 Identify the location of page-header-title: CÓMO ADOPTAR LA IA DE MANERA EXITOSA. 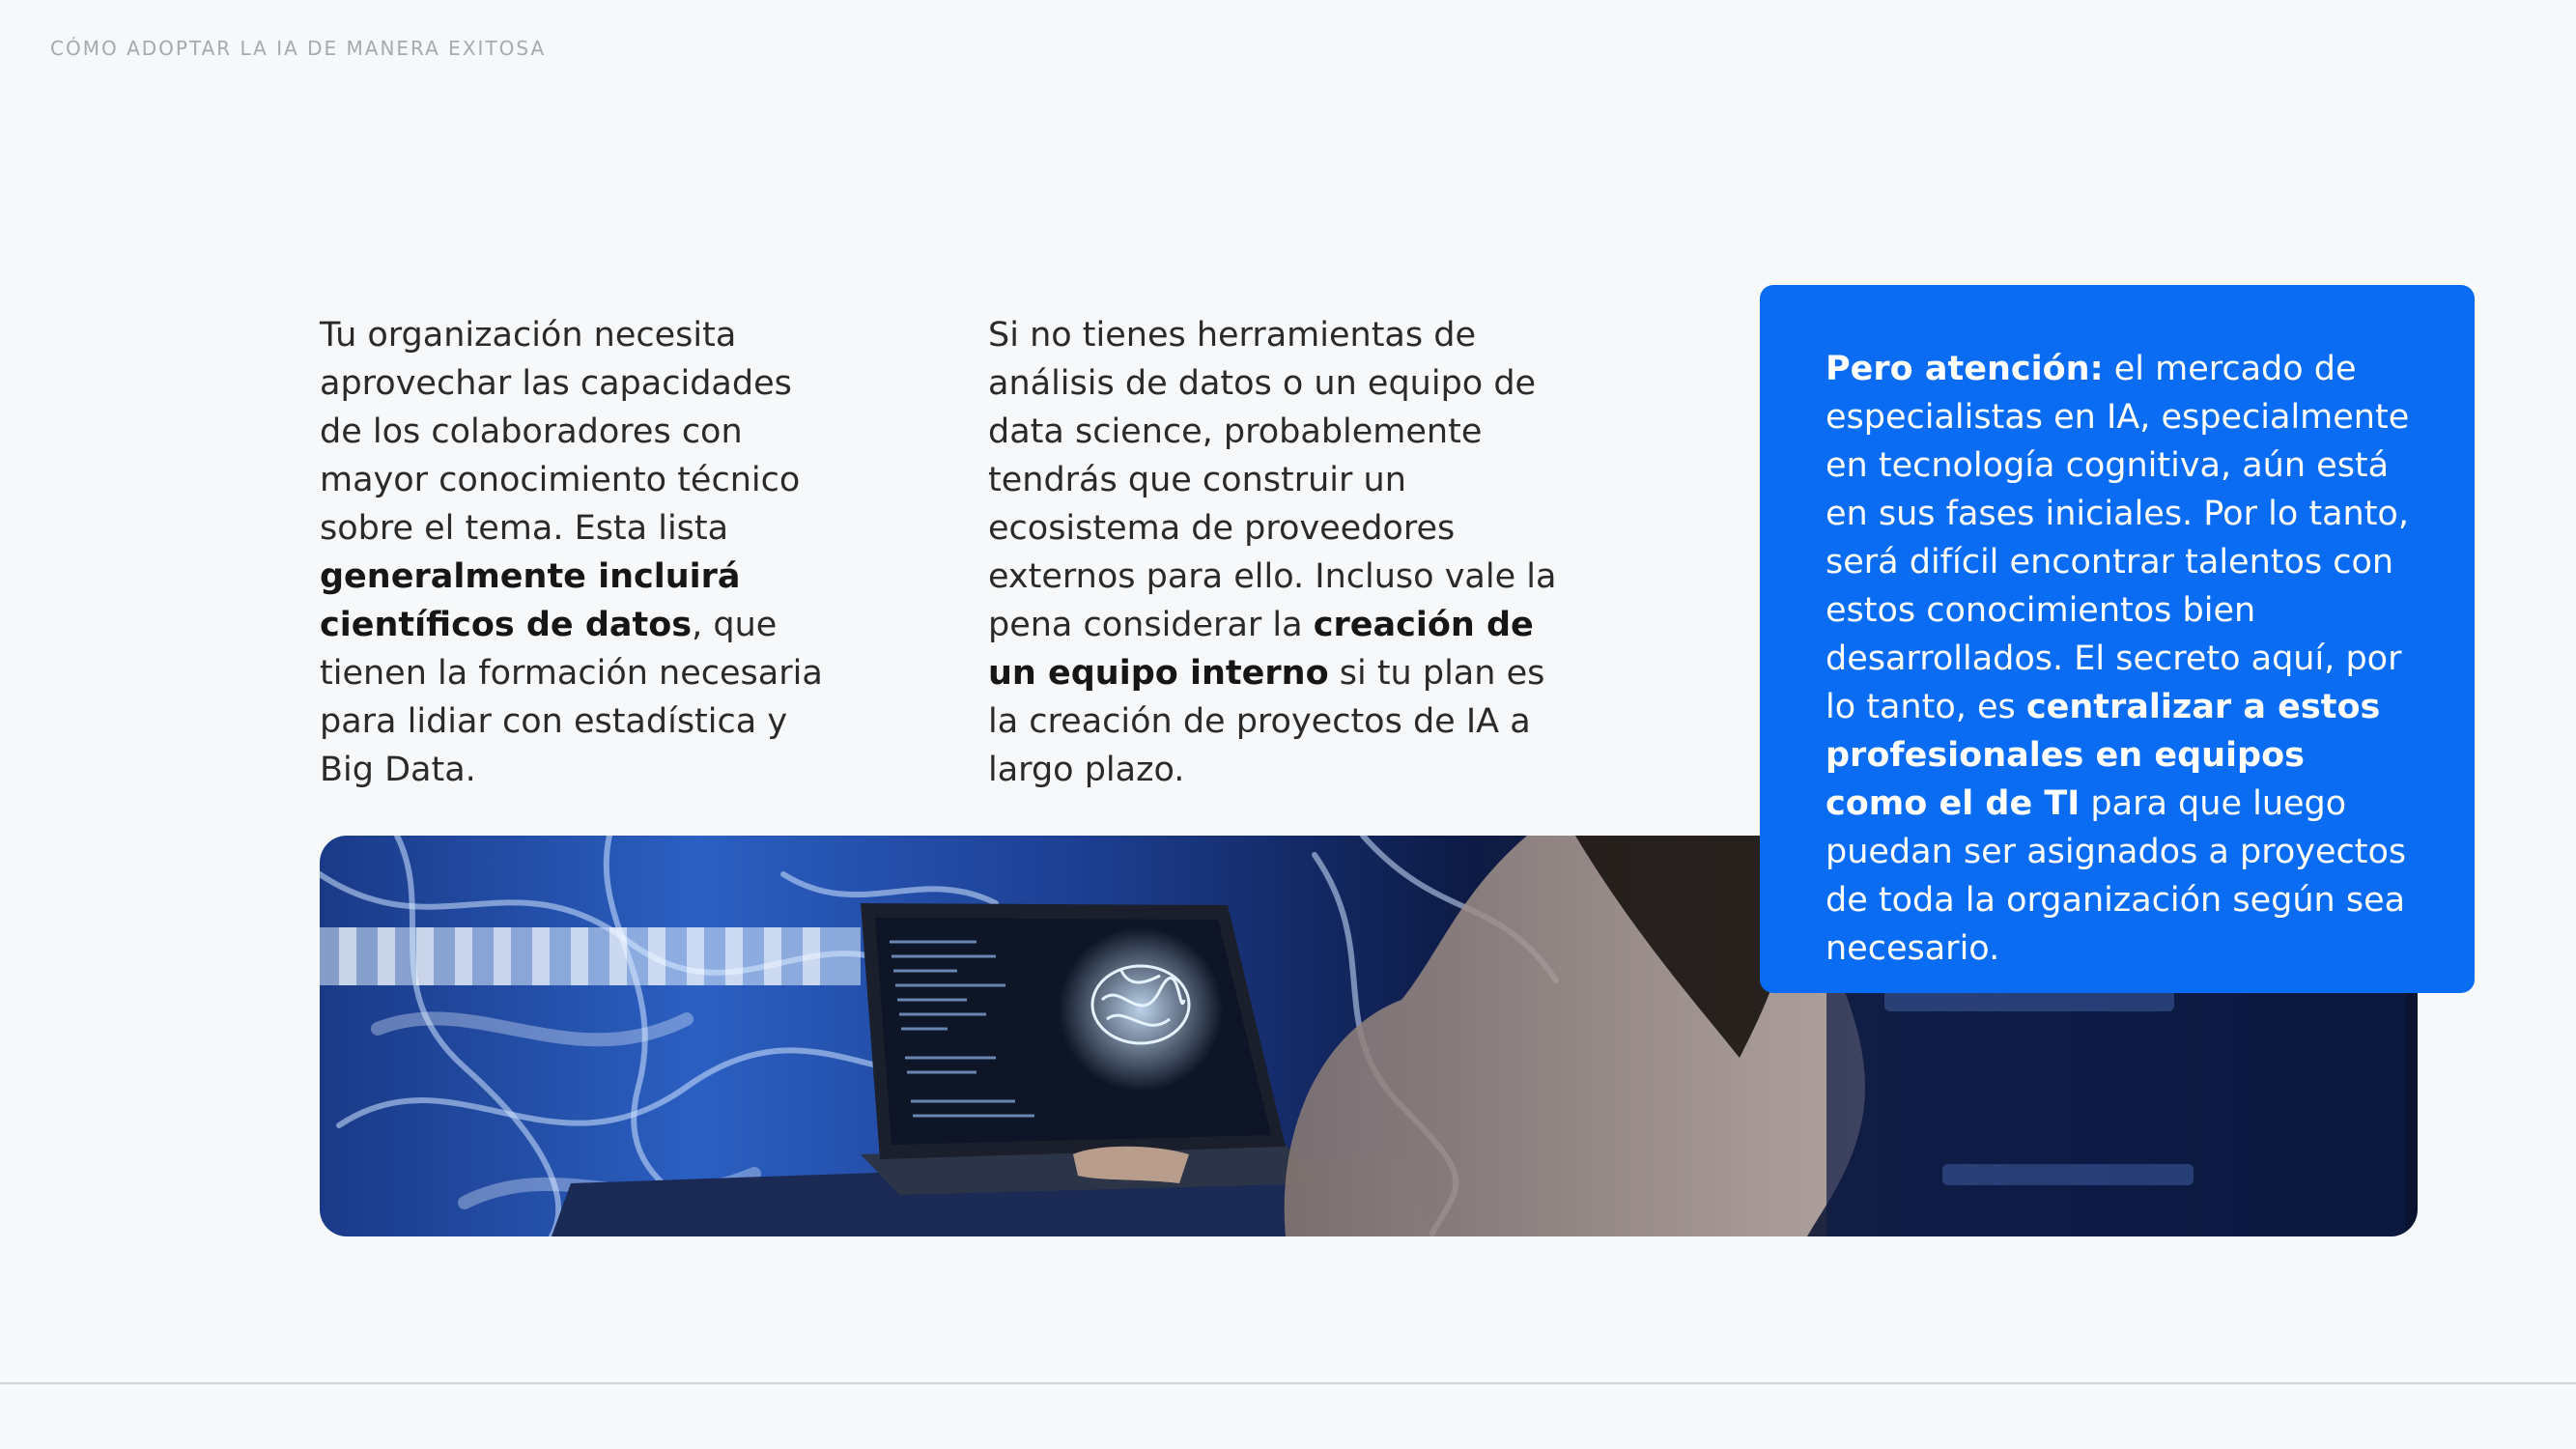
(298, 48).